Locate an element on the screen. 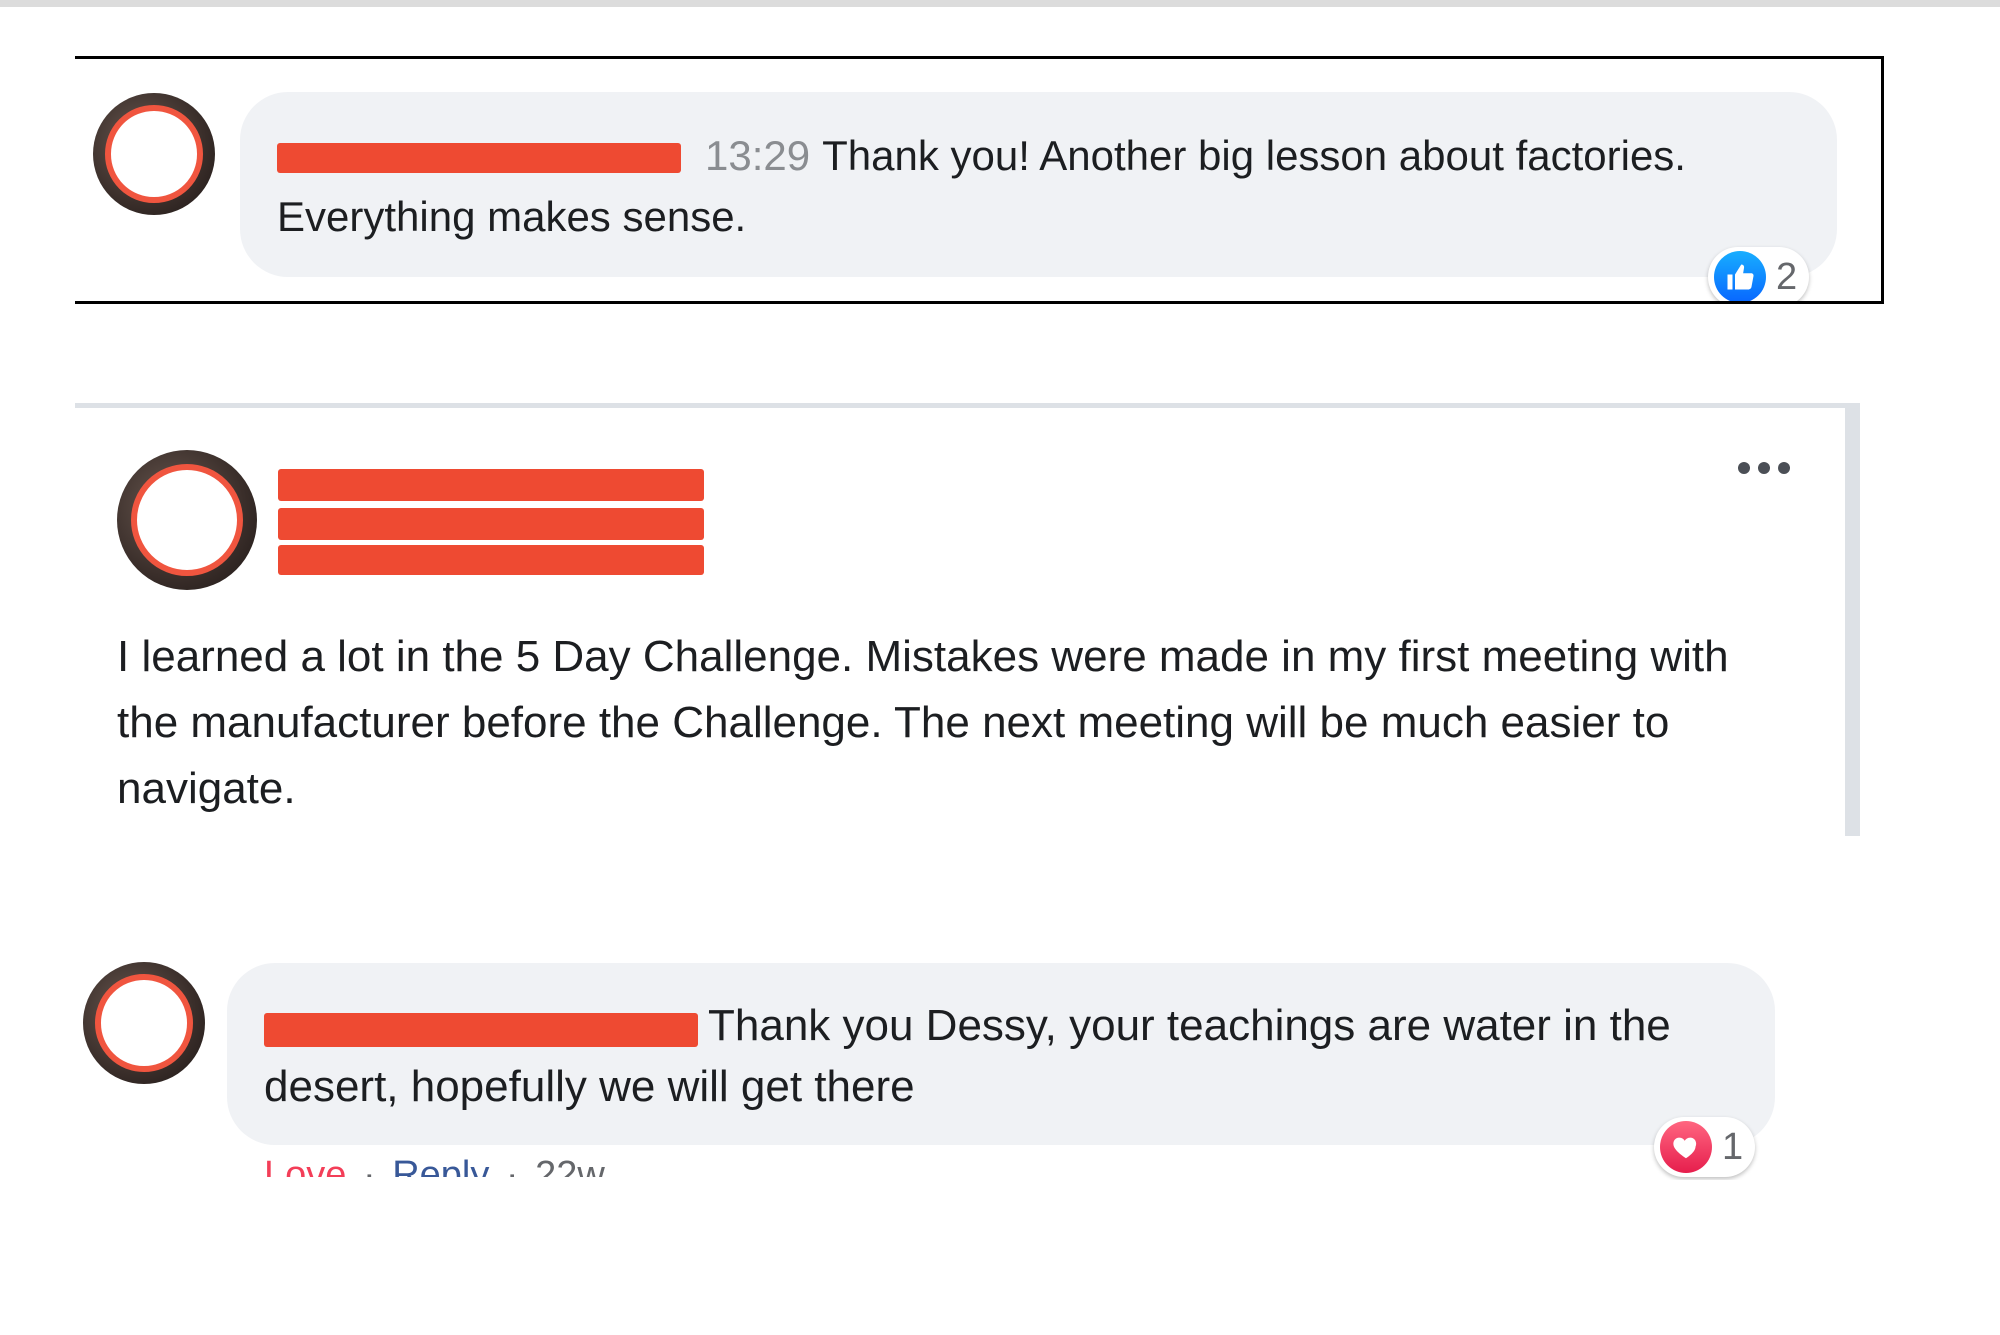  reply-link: Reply is located at coordinates (440, 1165).